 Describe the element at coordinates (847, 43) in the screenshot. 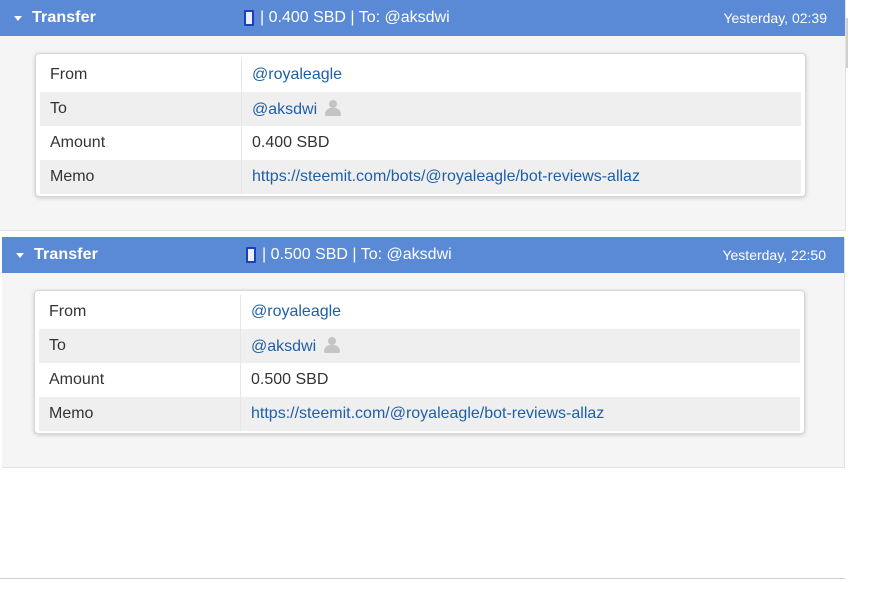

I see `scrollbar` at that location.